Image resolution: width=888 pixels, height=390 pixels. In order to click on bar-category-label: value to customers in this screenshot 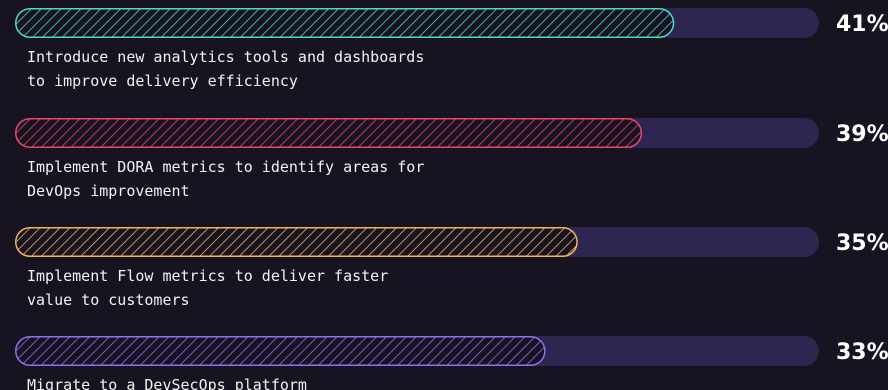, I will do `click(108, 300)`.